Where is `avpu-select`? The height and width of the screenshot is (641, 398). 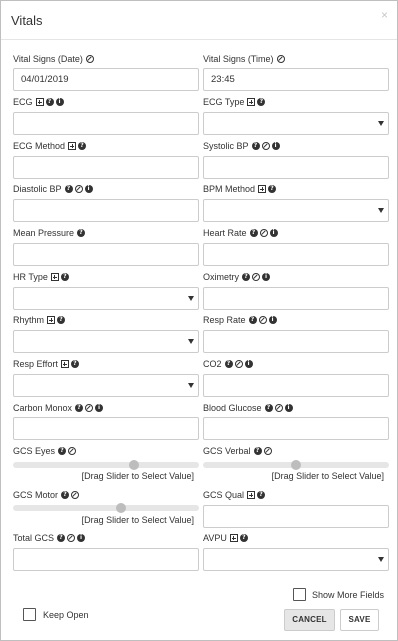 avpu-select is located at coordinates (296, 559).